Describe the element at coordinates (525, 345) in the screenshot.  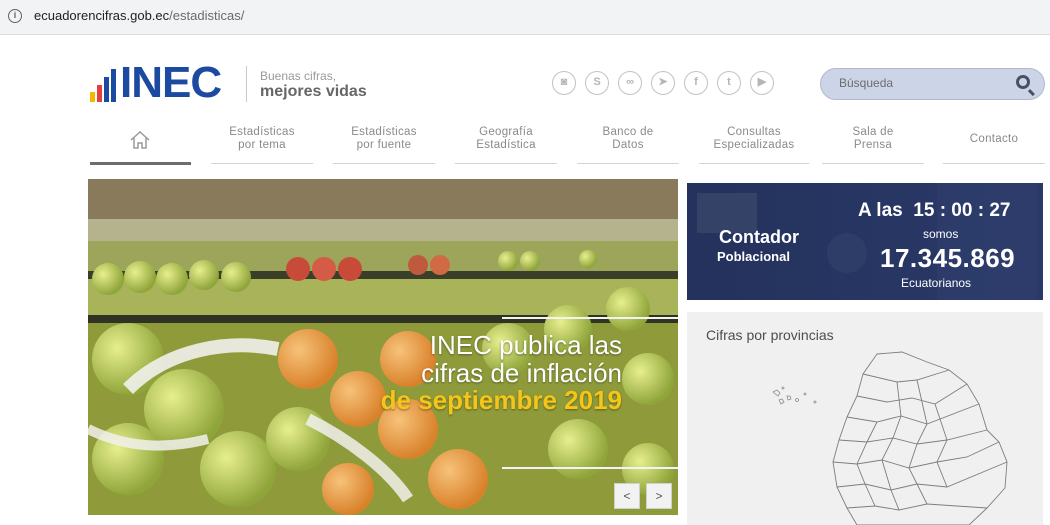
I see `hero-line1: INEC publica las` at that location.